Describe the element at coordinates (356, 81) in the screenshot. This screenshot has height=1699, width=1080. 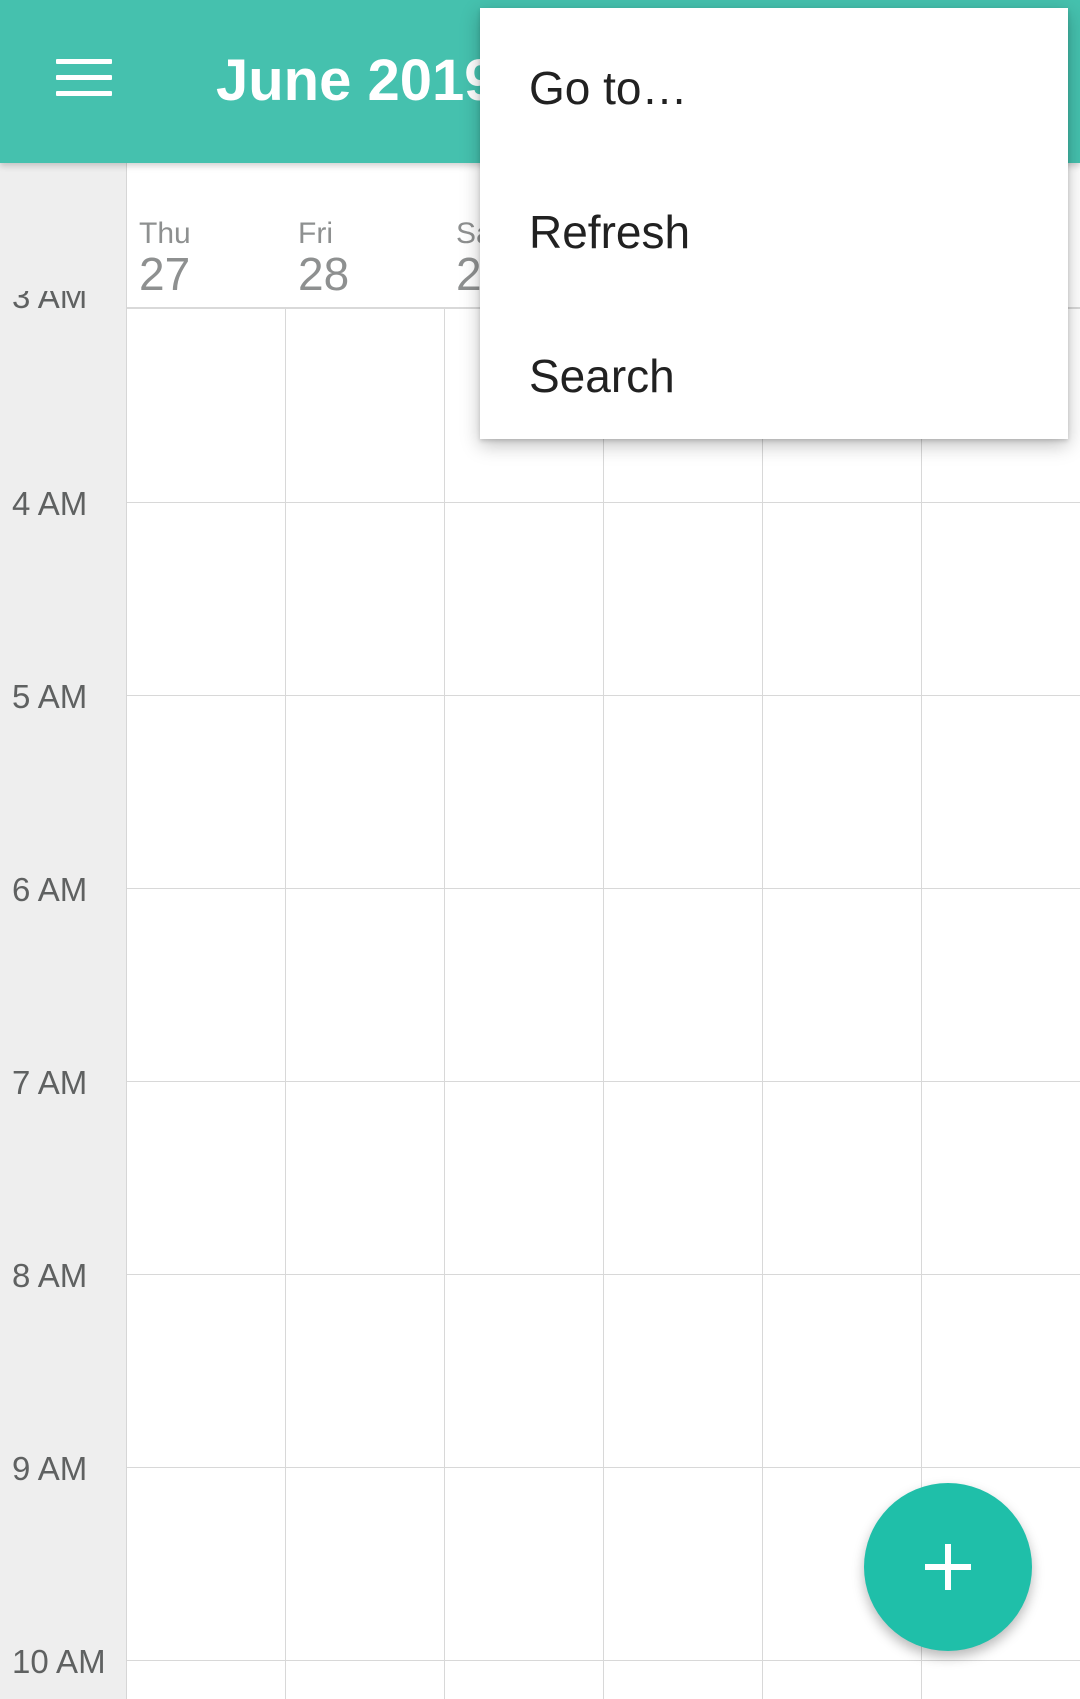
I see `month-title: June 2019` at that location.